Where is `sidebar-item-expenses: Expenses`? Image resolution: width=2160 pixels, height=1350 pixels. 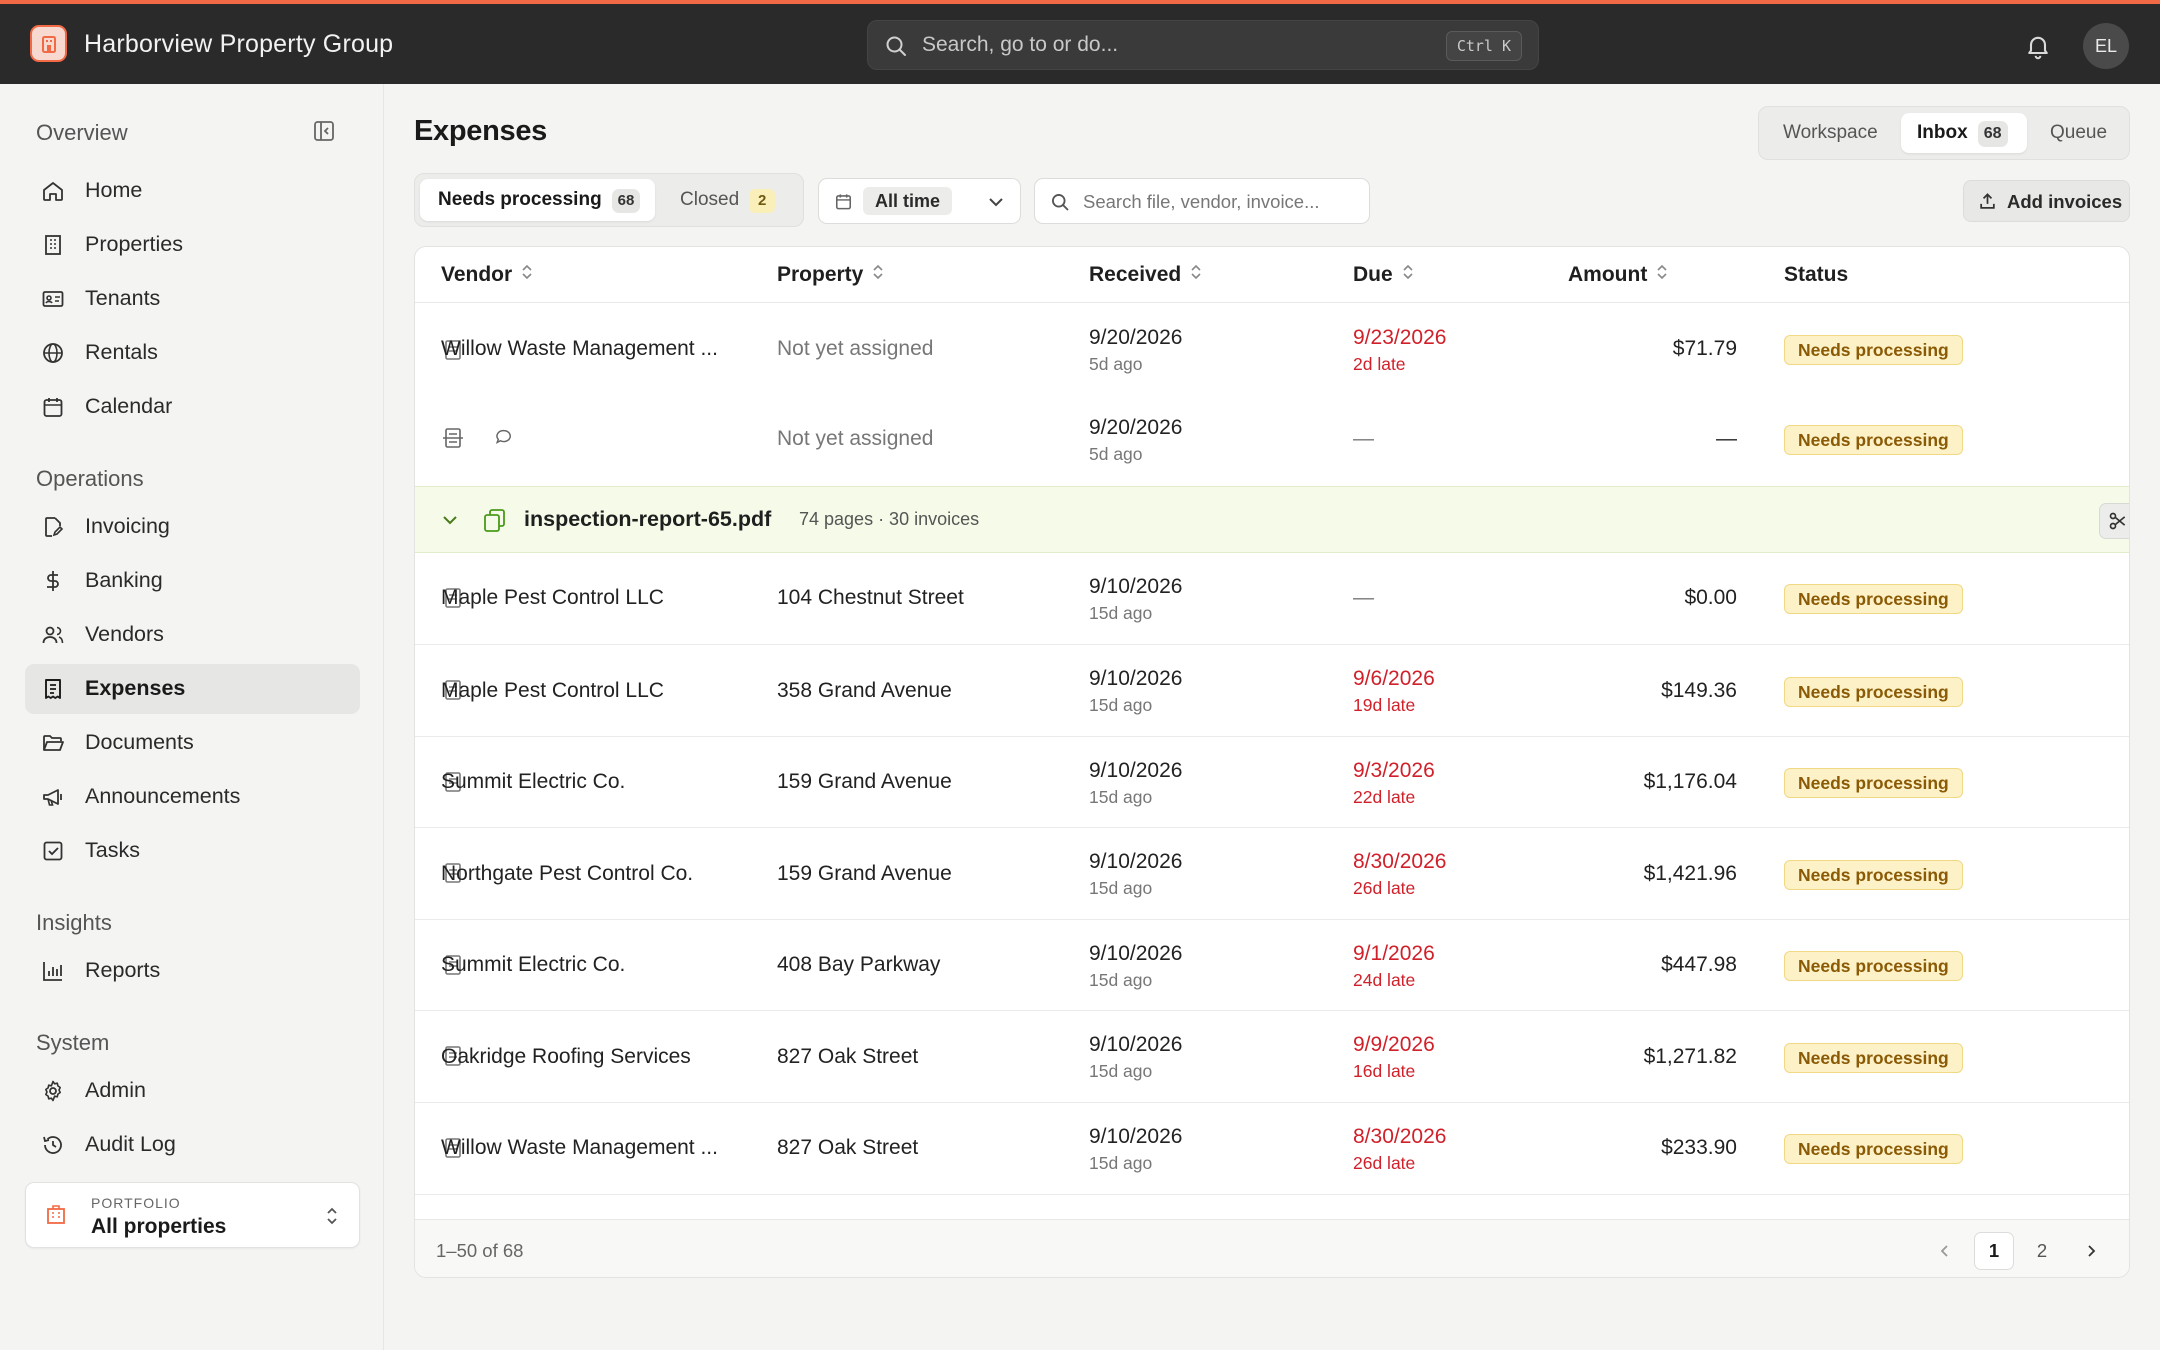 sidebar-item-expenses: Expenses is located at coordinates (192, 689).